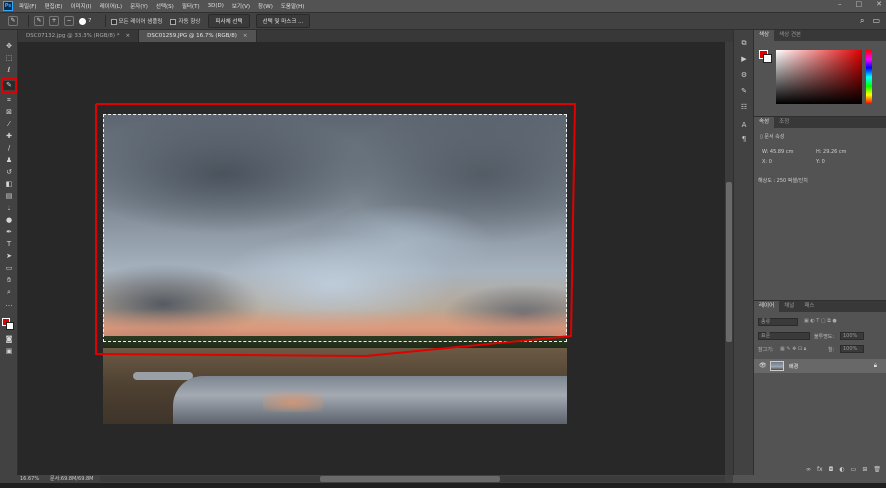 Image resolution: width=886 pixels, height=488 pixels. Describe the element at coordinates (9, 208) in the screenshot. I see `blur-tool-icon: 💧︎` at that location.